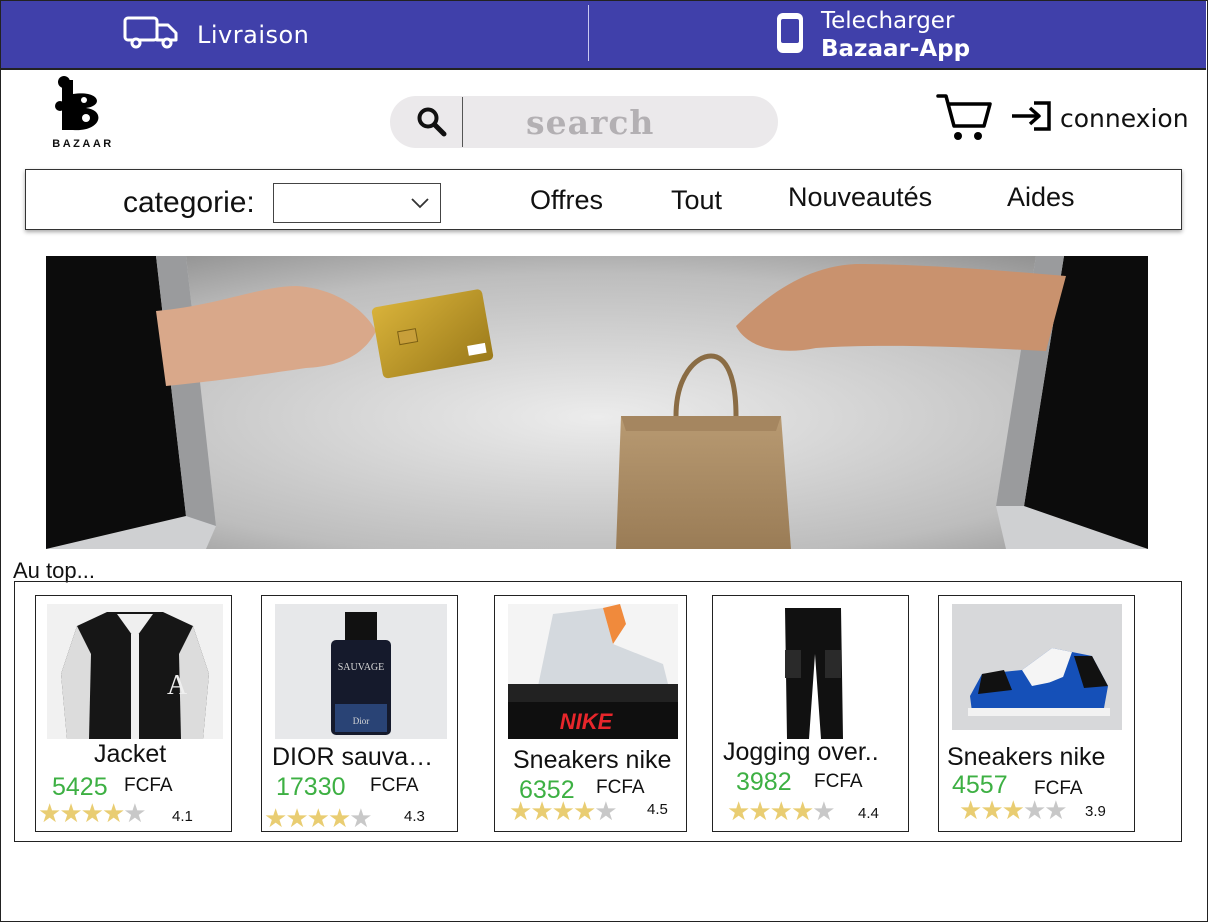  I want to click on product-card: A Jacket 5425 FCFA ★★★★★ 4.1, so click(133, 713).